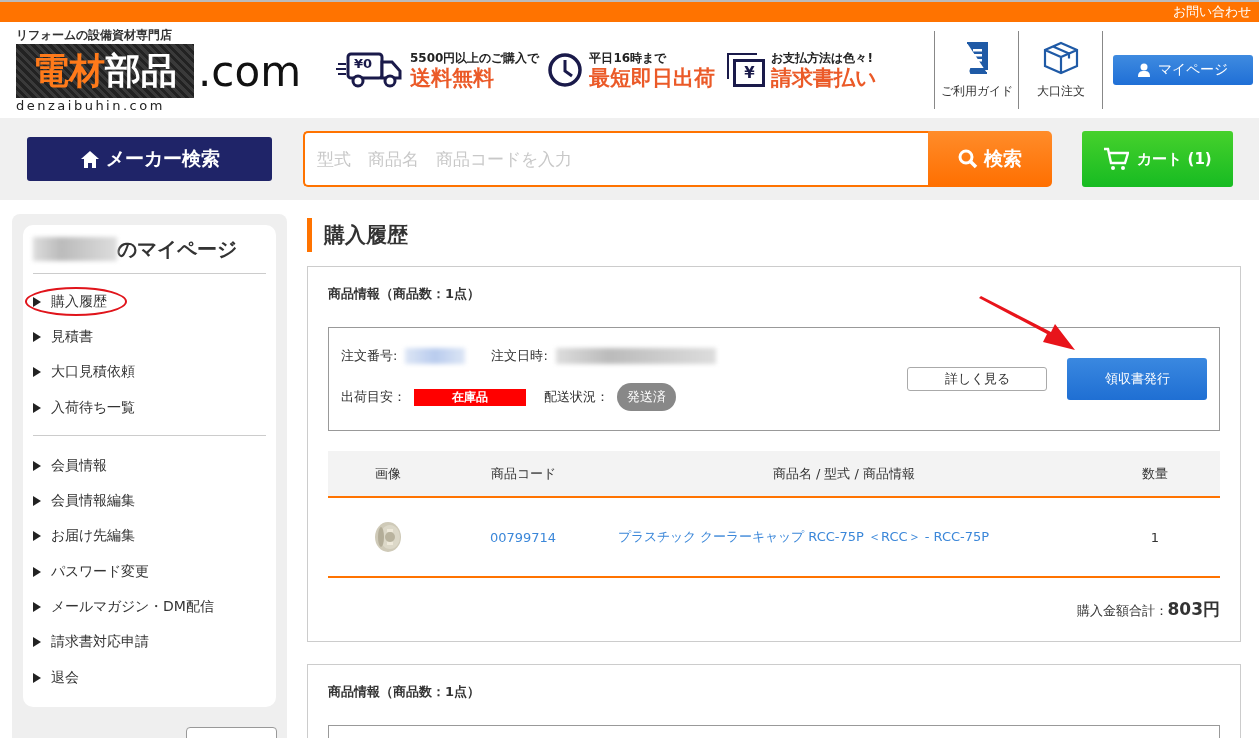  Describe the element at coordinates (1137, 379) in the screenshot. I see `receipt-button: 領収書発行` at that location.